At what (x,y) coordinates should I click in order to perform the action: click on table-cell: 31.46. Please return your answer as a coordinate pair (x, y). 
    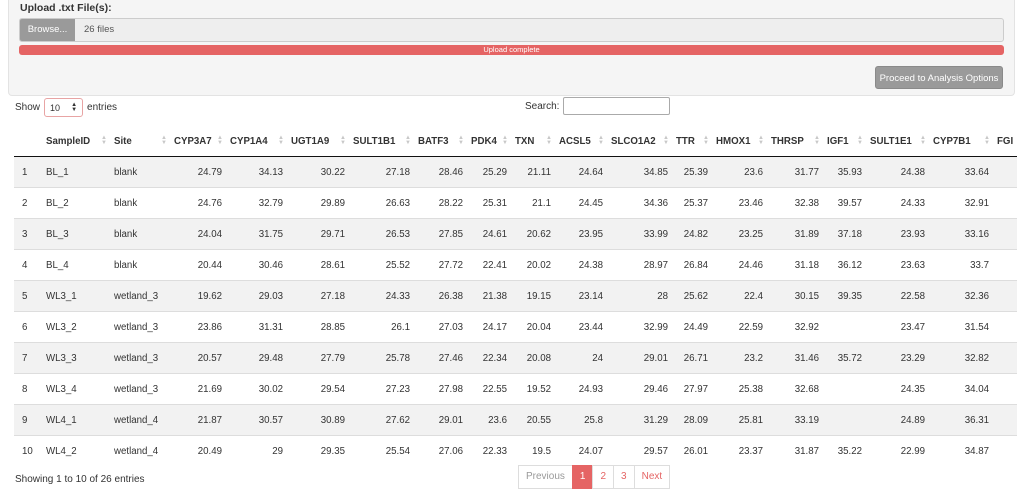
    Looking at the image, I should click on (795, 358).